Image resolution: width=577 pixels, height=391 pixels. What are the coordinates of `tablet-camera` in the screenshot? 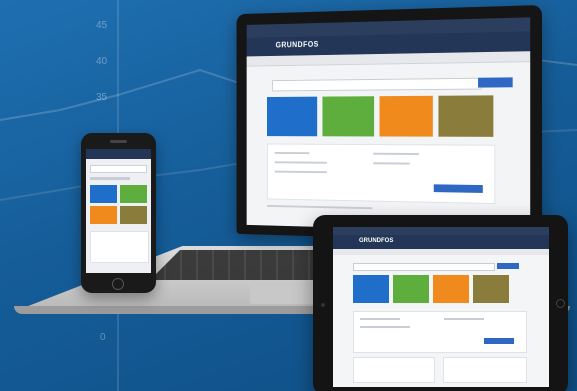 It's located at (323, 305).